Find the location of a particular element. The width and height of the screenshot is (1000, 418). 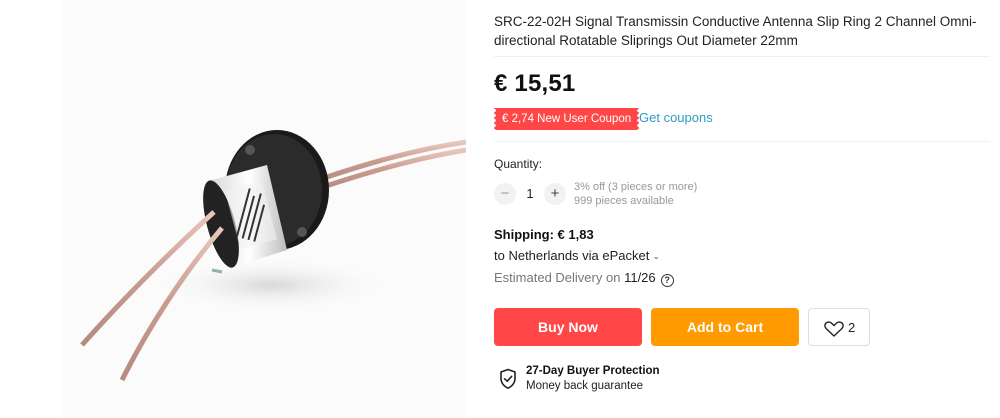

shipping-destination-selector: to Netherlands via ePacket ⌄ is located at coordinates (577, 255).